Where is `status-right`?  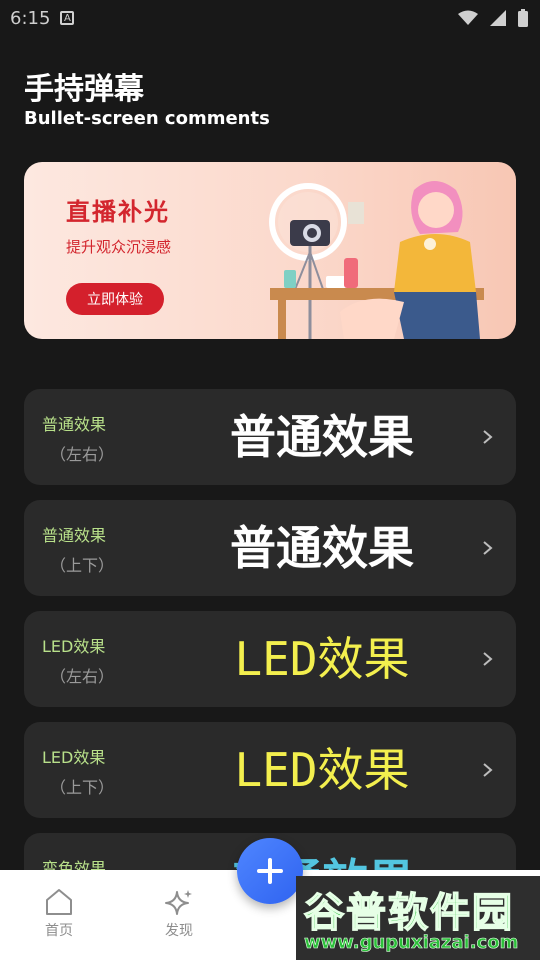 status-right is located at coordinates (493, 18).